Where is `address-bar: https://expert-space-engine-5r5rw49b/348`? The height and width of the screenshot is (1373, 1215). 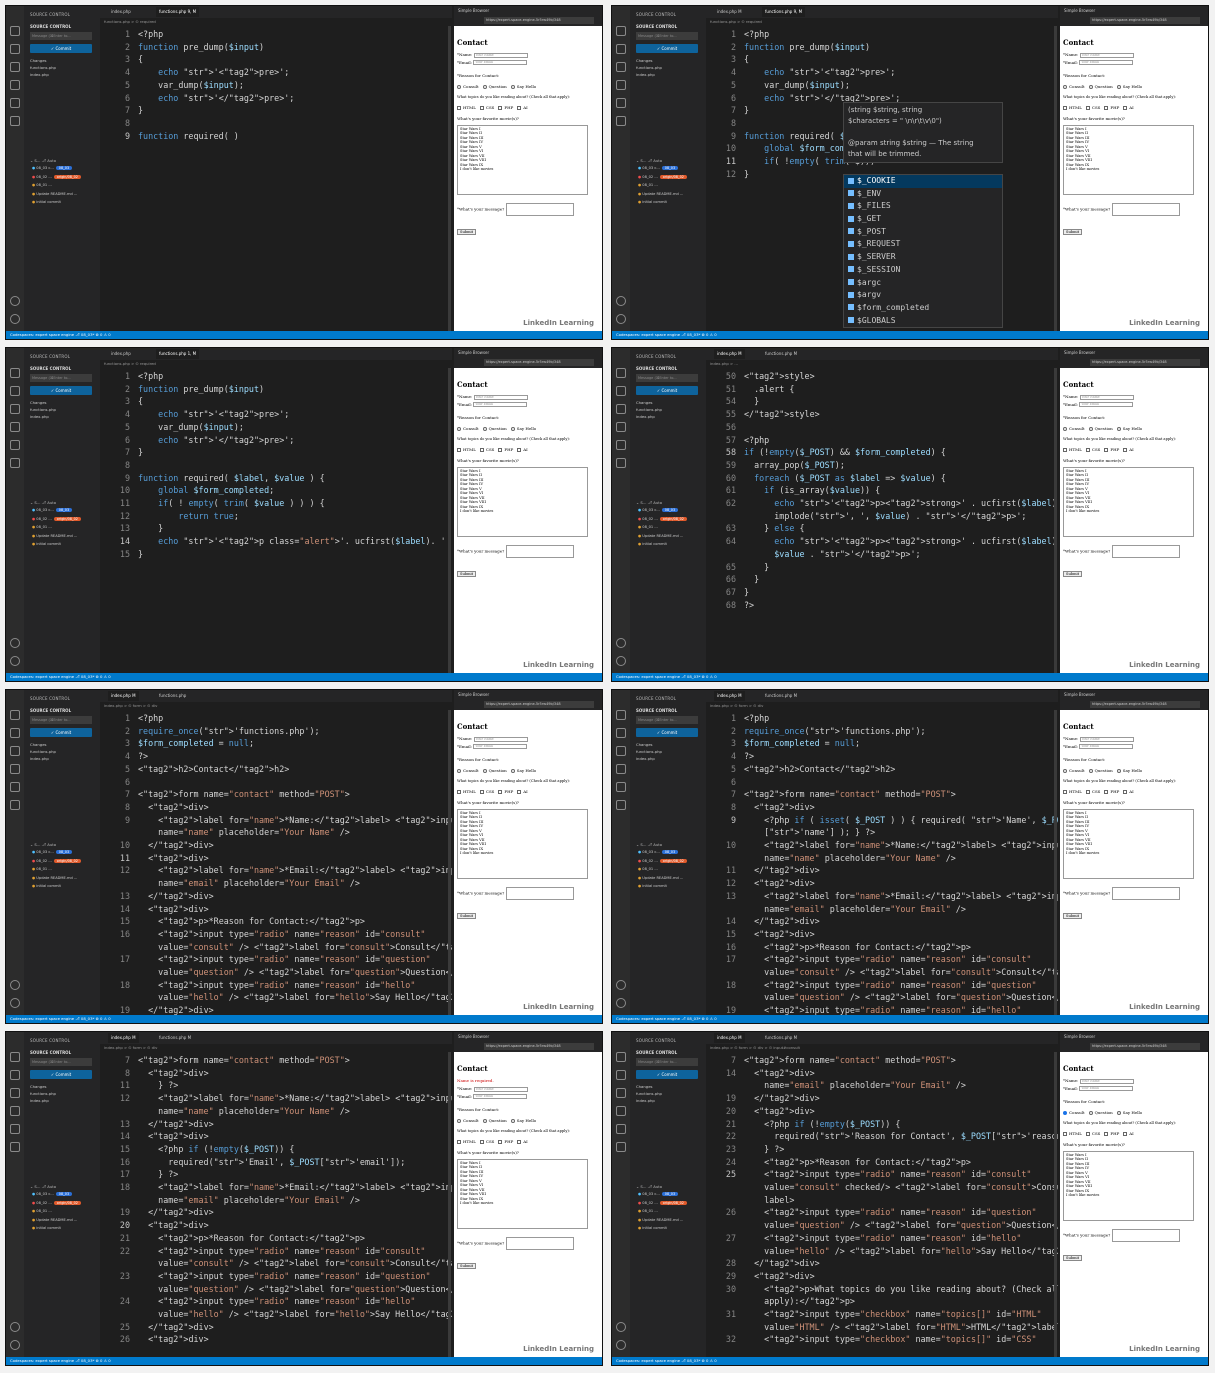 address-bar: https://expert-space-engine-5r5rw49b/348 is located at coordinates (1145, 1046).